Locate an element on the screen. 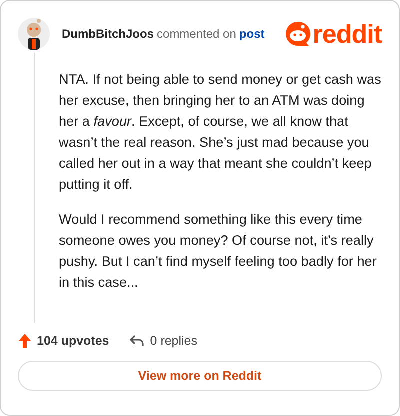  author-name: DumbBitchJoos is located at coordinates (108, 34).